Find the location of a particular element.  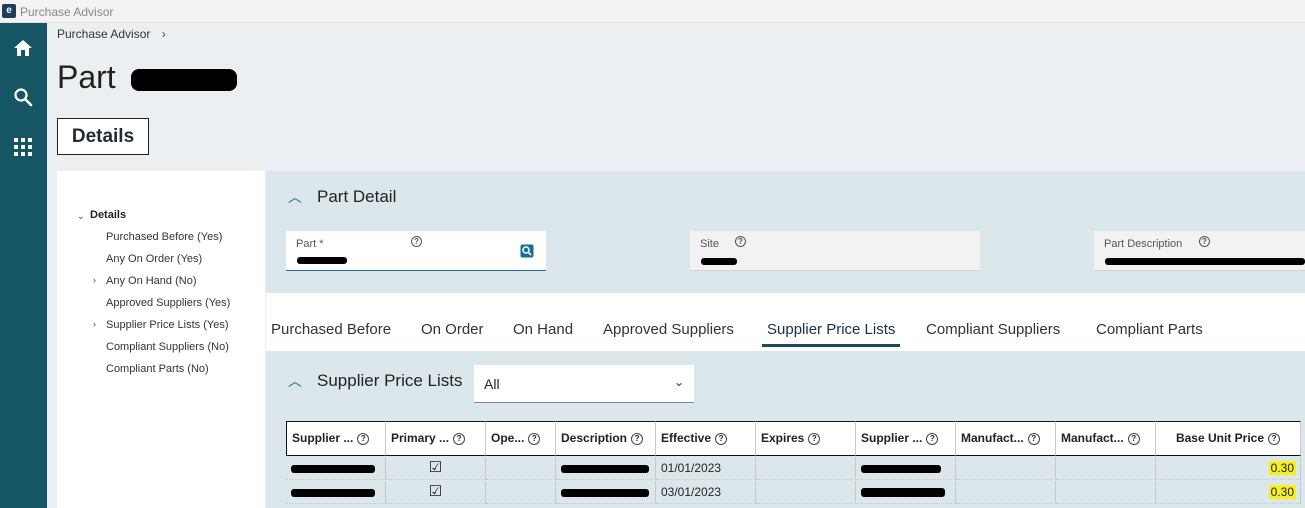

part-field: Part * ? is located at coordinates (416, 251).